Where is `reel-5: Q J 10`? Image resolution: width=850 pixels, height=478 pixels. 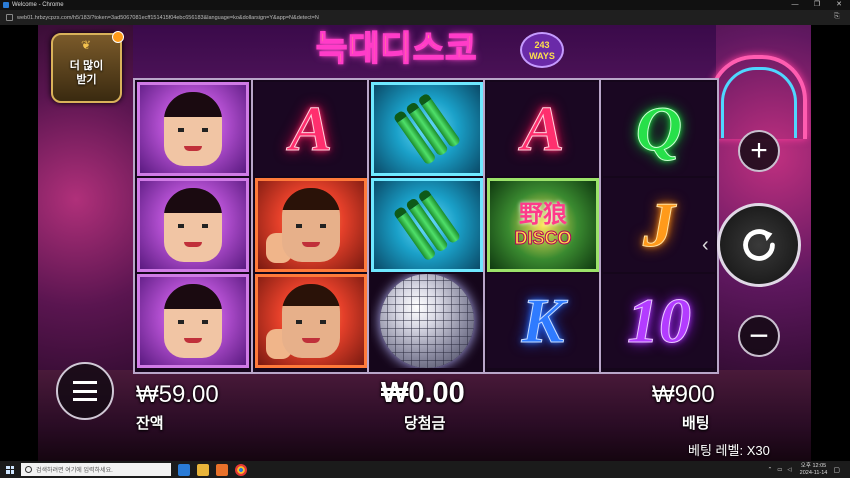 reel-5: Q J 10 is located at coordinates (658, 226).